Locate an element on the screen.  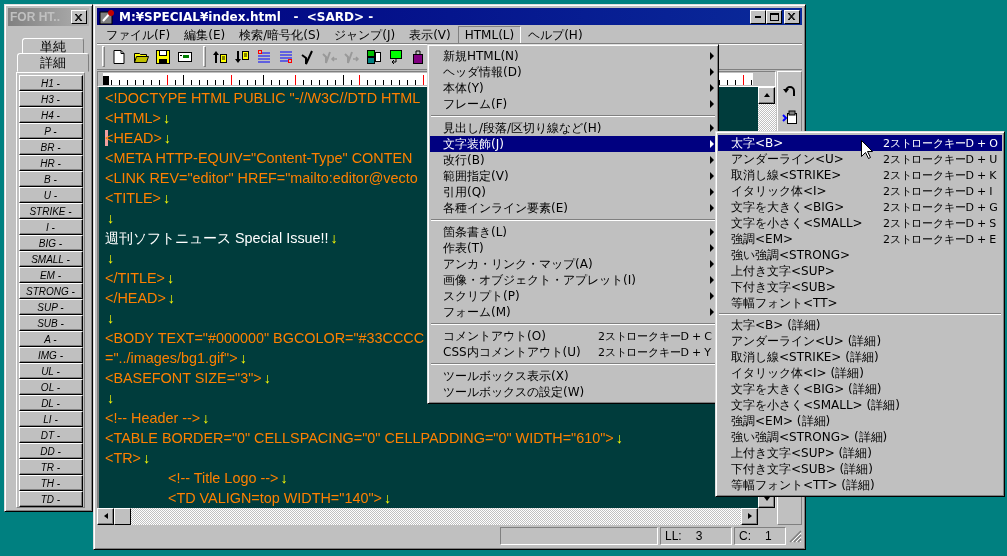
code-line: <META HTTP-EQUIV="Content-Type" CONTEN is located at coordinates (259, 158).